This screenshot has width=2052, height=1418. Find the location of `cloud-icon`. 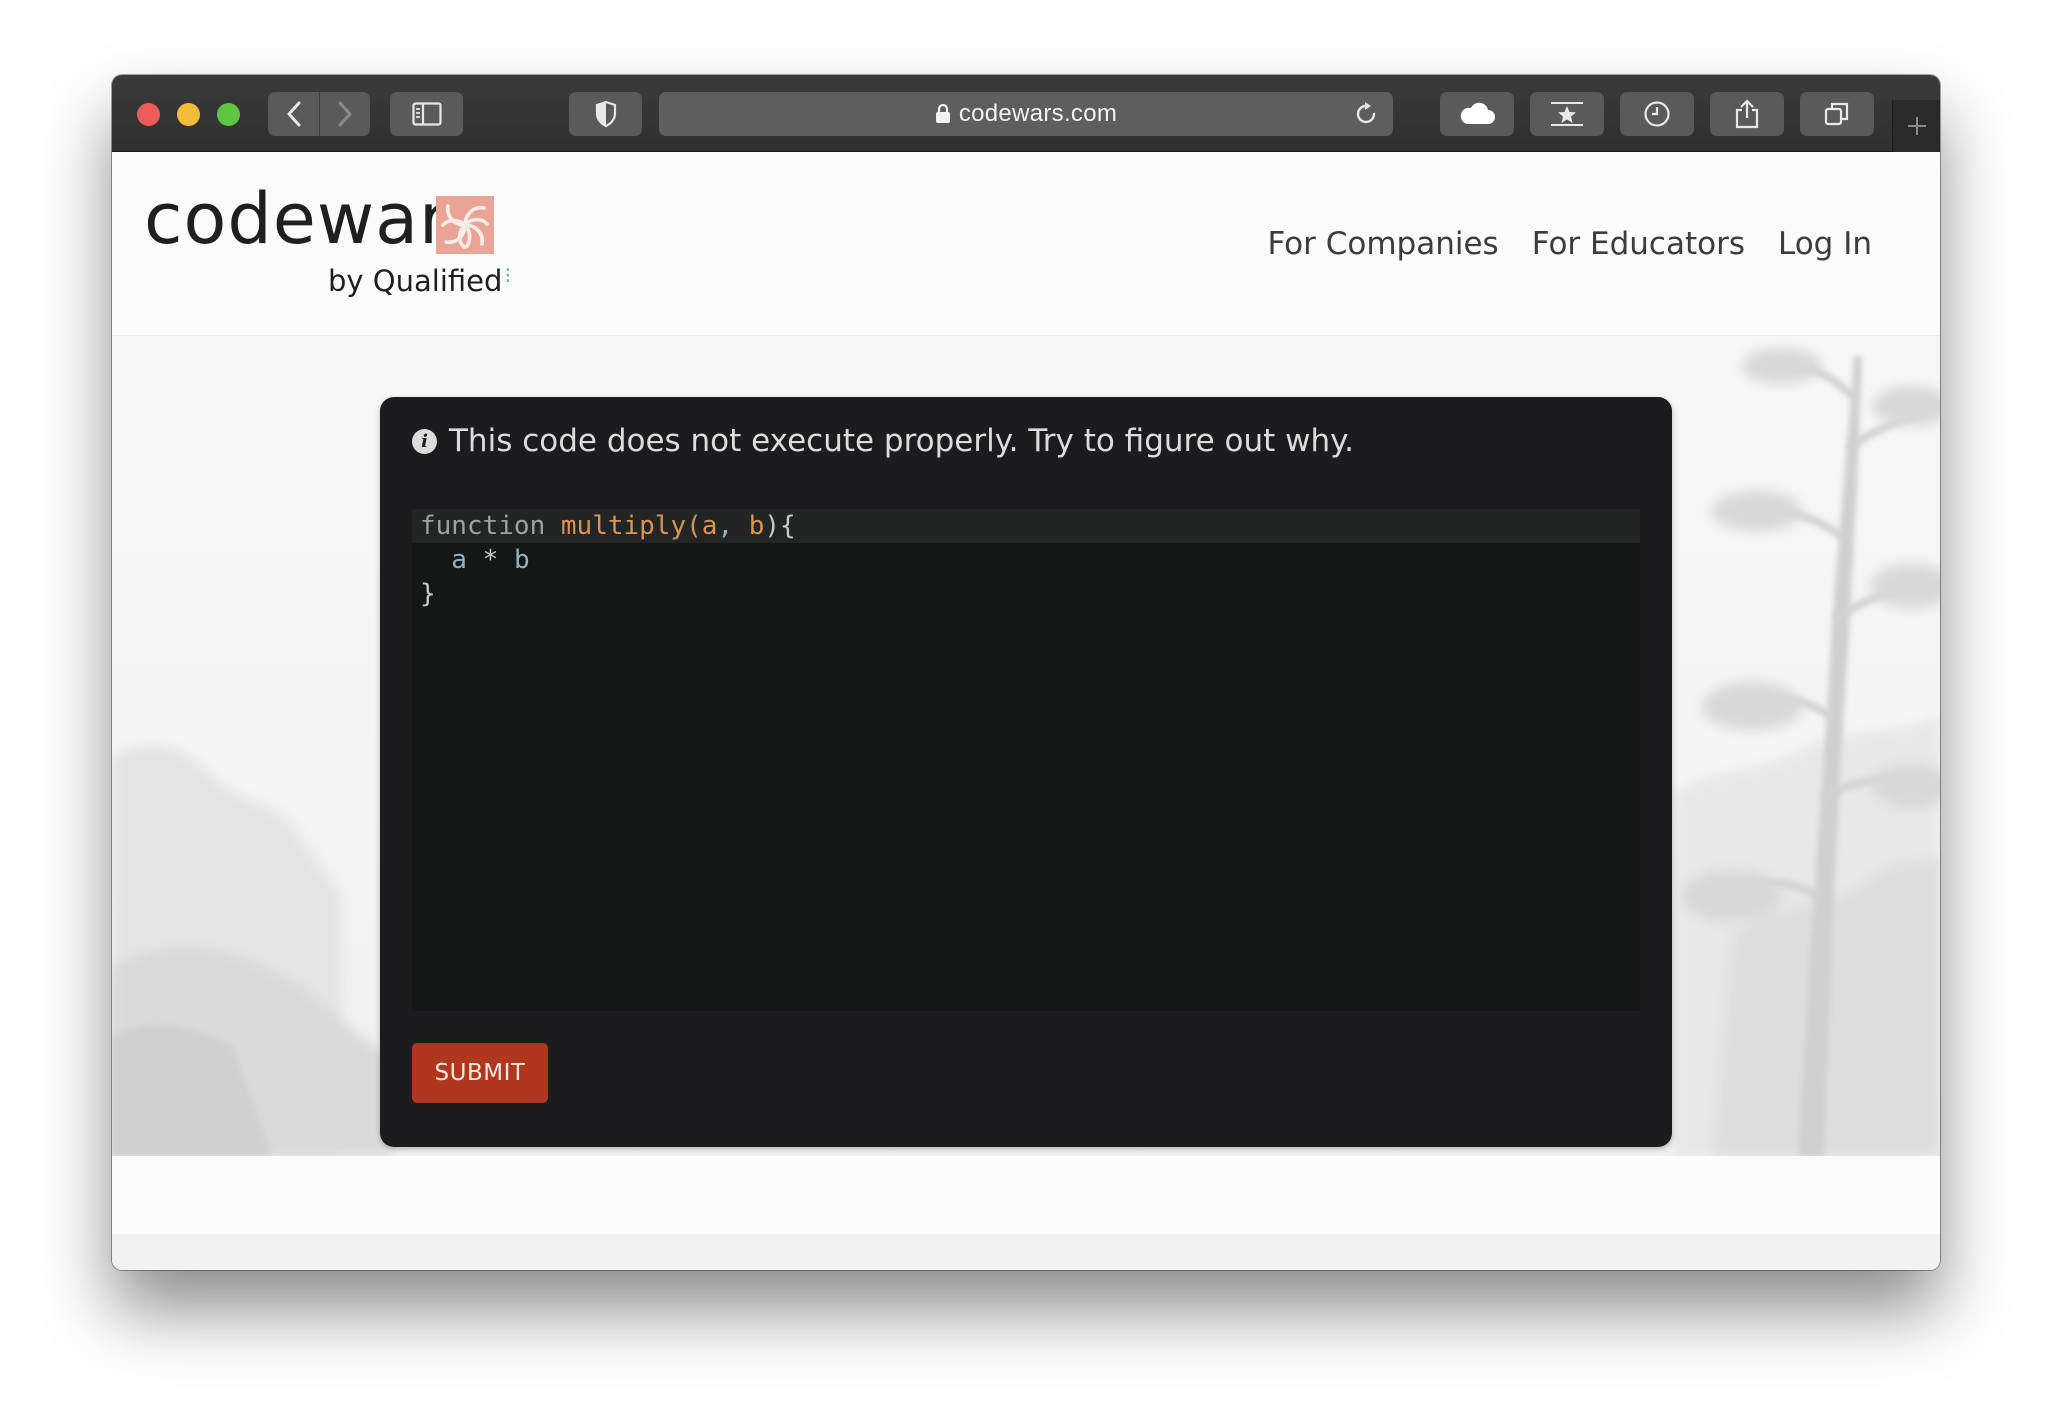

cloud-icon is located at coordinates (1477, 113).